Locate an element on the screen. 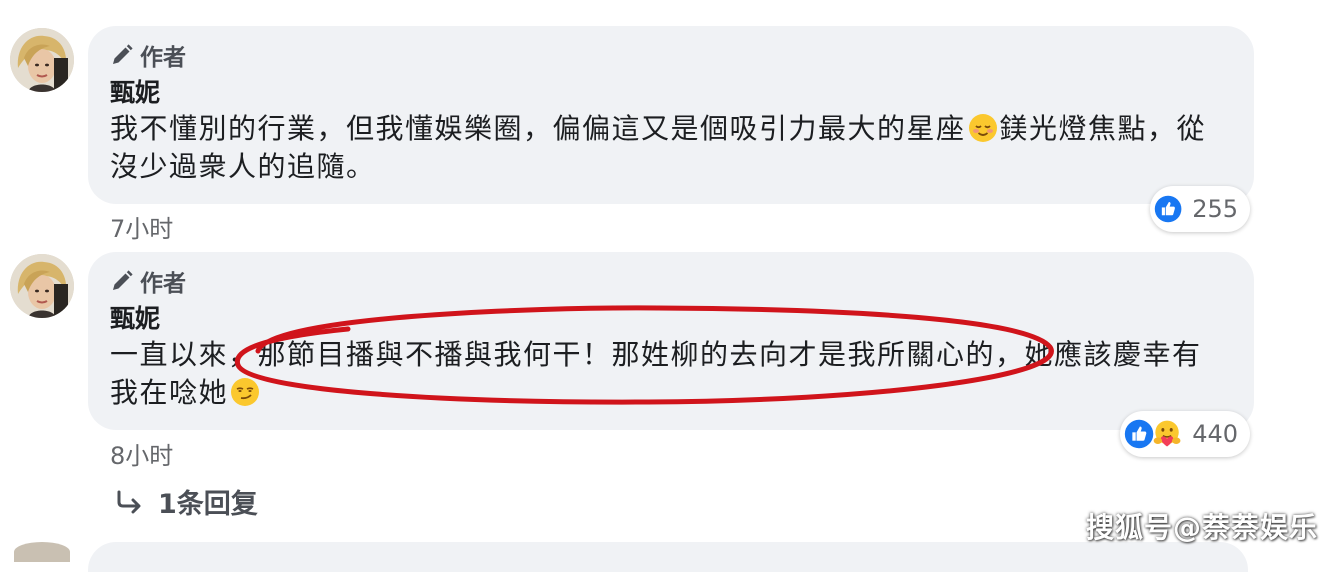  watermark: 搜狐号@萘萘娱乐 is located at coordinates (1201, 527).